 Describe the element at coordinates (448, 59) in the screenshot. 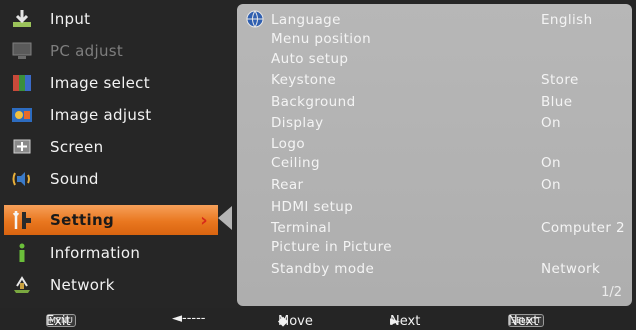

I see `setting-row-auto-setup: Auto setup` at that location.